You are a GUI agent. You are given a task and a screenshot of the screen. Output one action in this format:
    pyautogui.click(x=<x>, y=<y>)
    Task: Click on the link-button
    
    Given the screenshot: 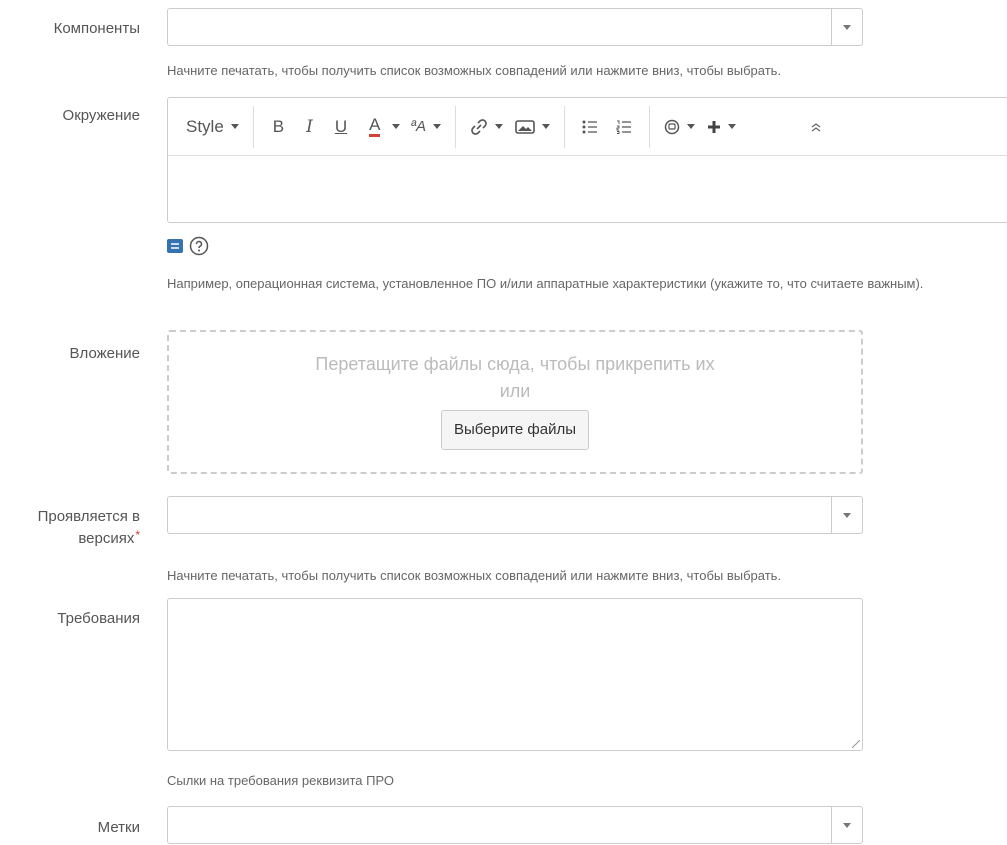 What is the action you would take?
    pyautogui.click(x=486, y=127)
    